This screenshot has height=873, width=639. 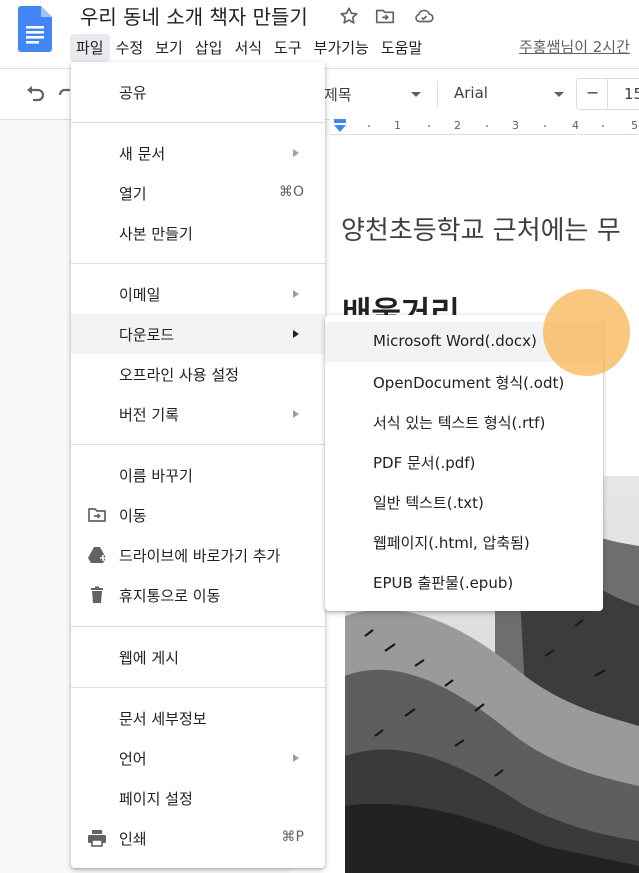 I want to click on menu-item-label: 공유, so click(x=133, y=93).